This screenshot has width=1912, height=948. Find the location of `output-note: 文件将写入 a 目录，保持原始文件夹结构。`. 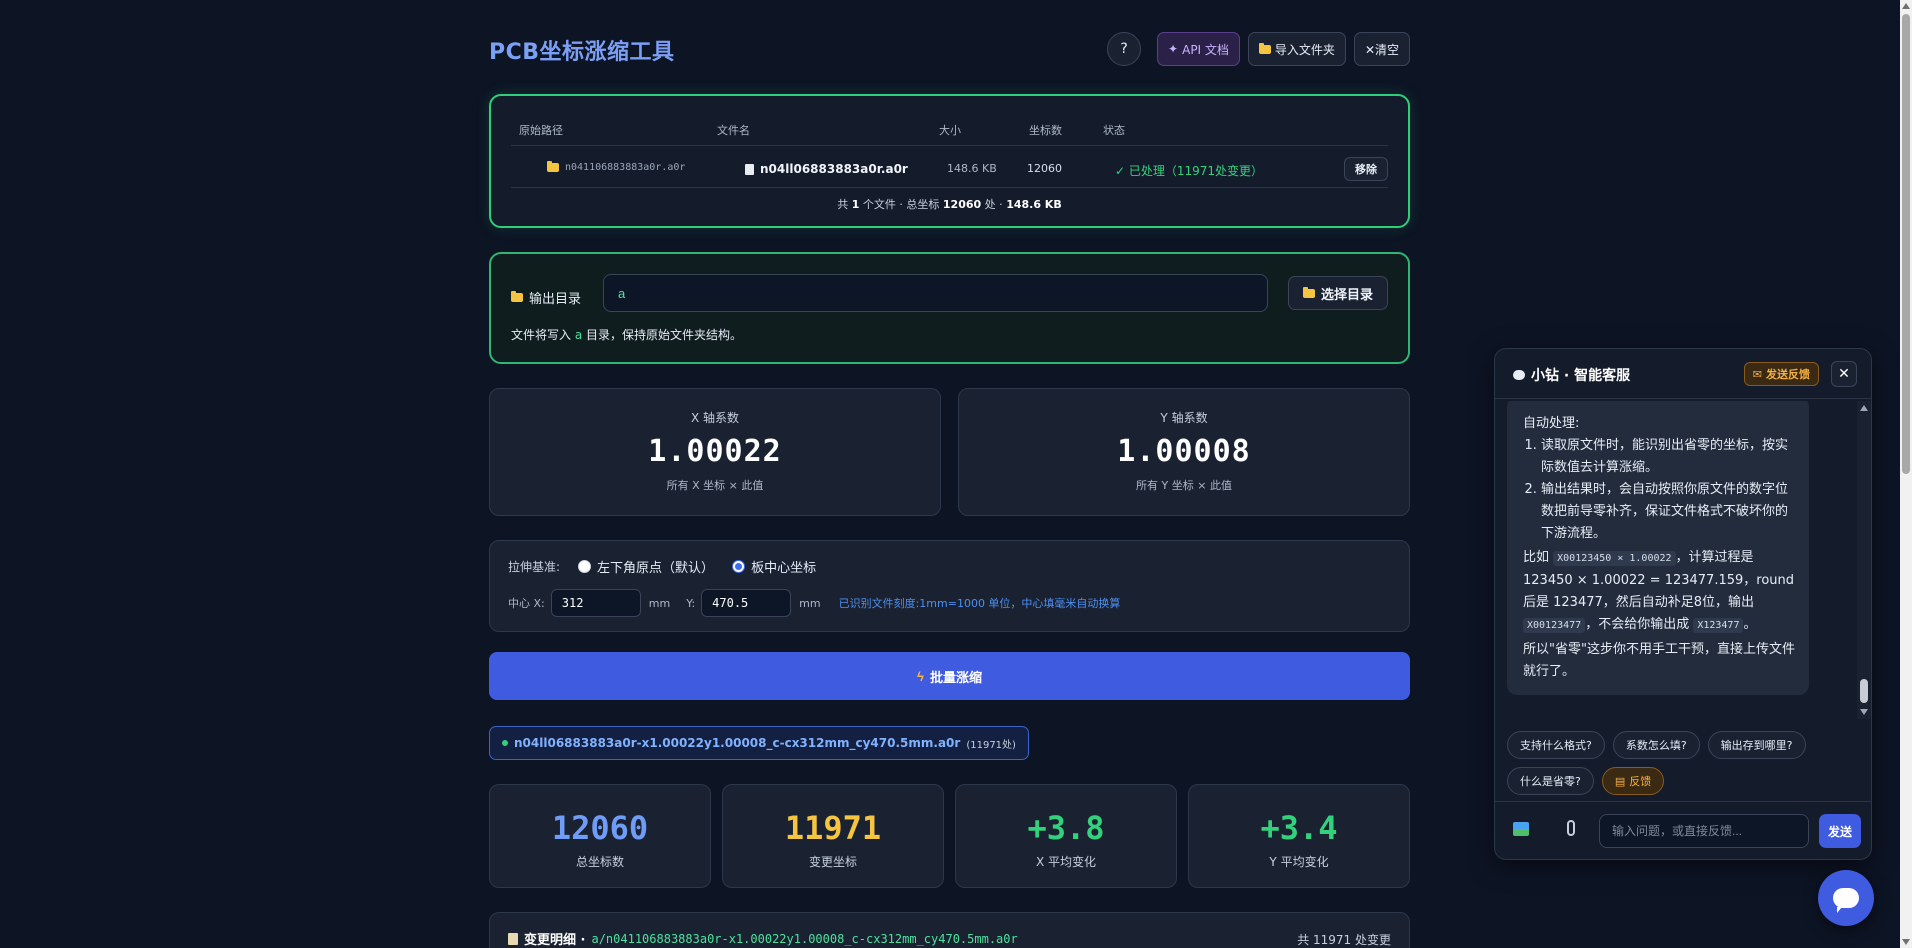

output-note: 文件将写入 a 目录，保持原始文件夹结构。 is located at coordinates (626, 334).